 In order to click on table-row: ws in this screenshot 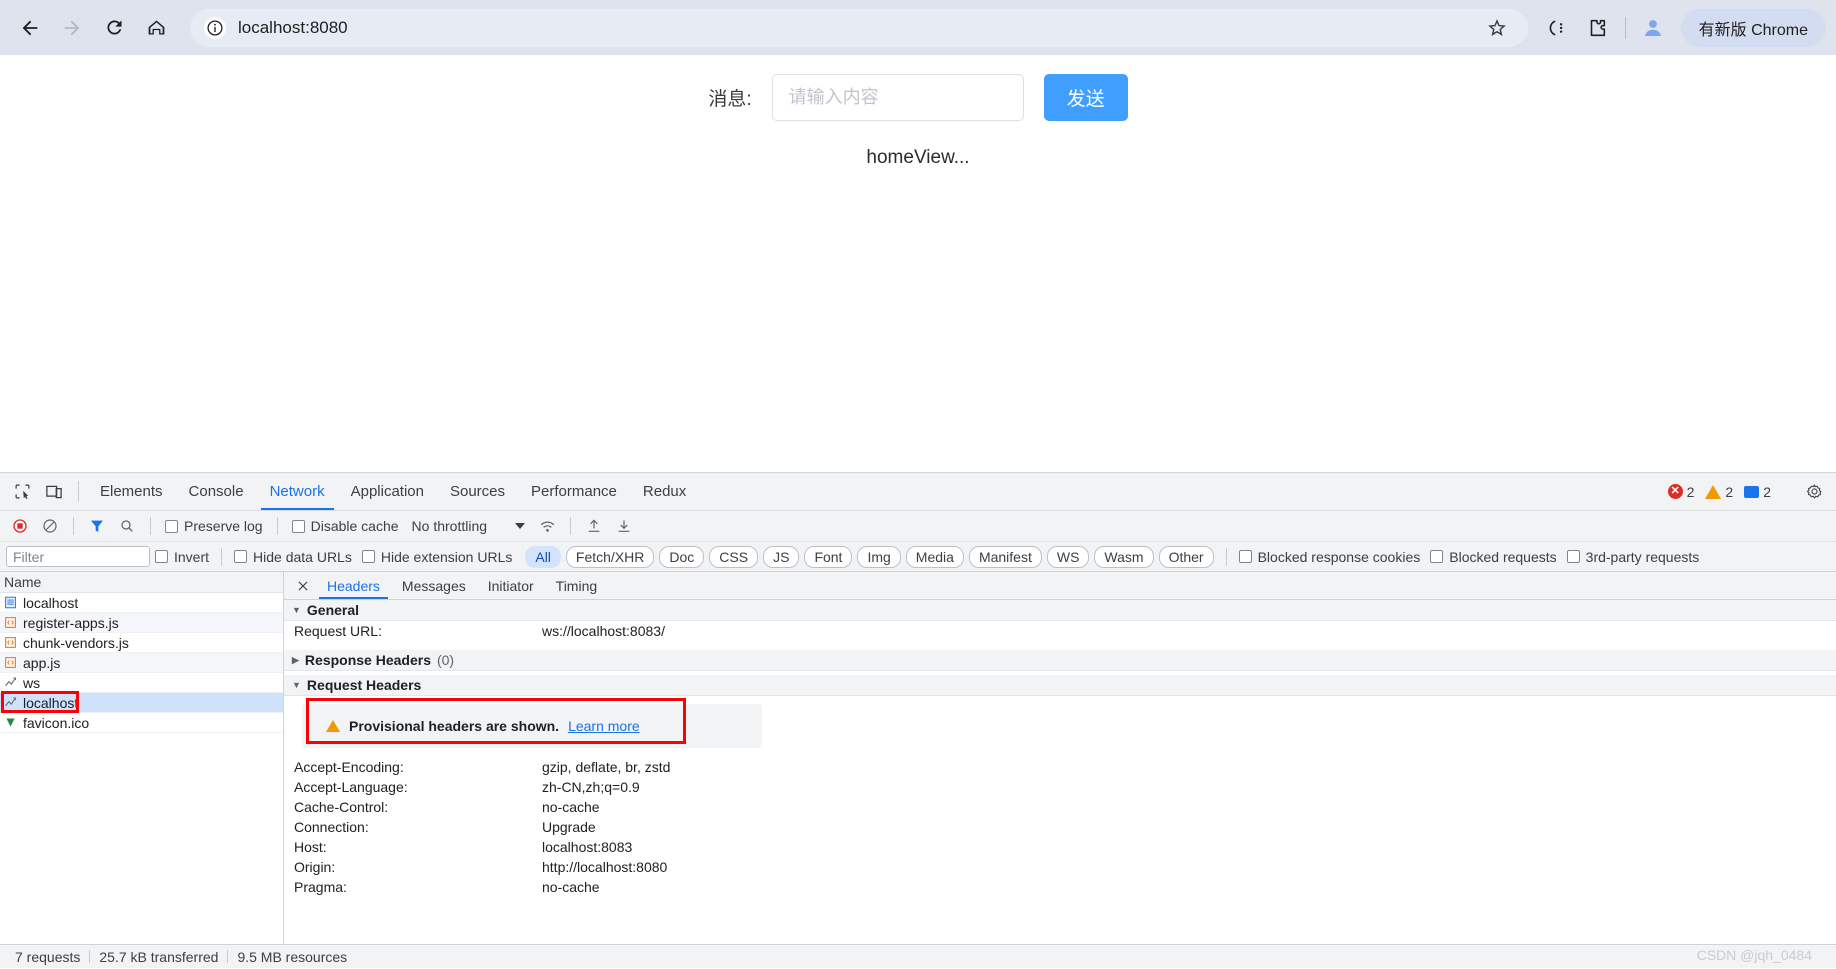, I will do `click(141, 683)`.